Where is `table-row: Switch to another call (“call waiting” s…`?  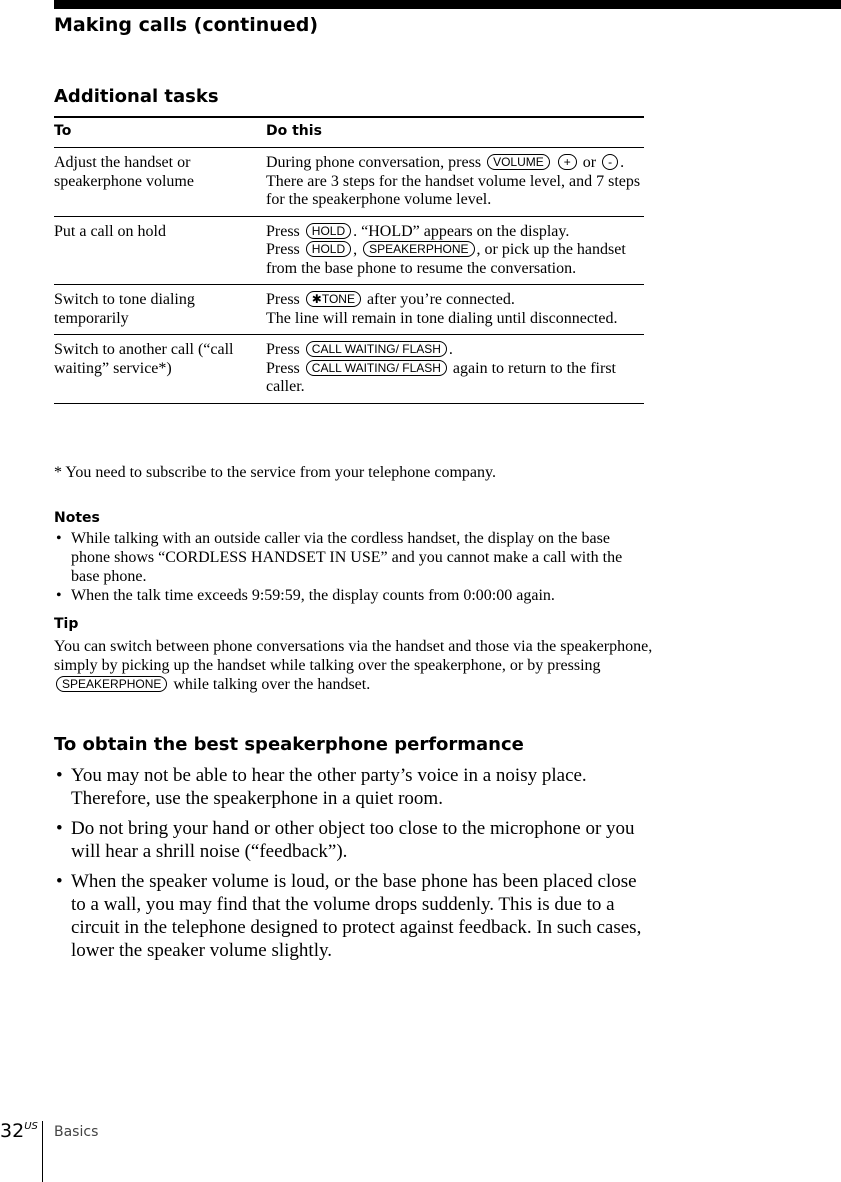
table-row: Switch to another call (“call waiting” s… is located at coordinates (349, 369).